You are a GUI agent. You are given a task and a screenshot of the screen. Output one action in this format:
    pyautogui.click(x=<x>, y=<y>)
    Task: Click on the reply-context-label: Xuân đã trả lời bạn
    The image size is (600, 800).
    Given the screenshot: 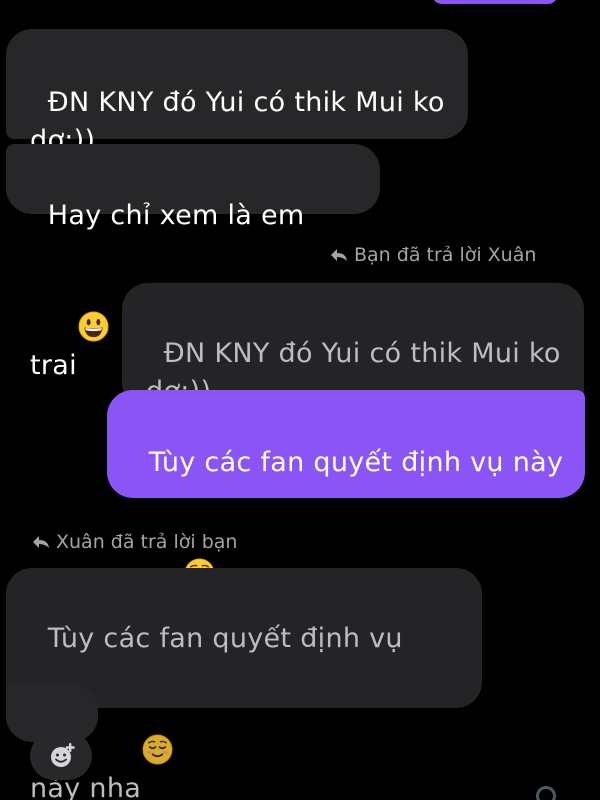 What is the action you would take?
    pyautogui.click(x=134, y=542)
    